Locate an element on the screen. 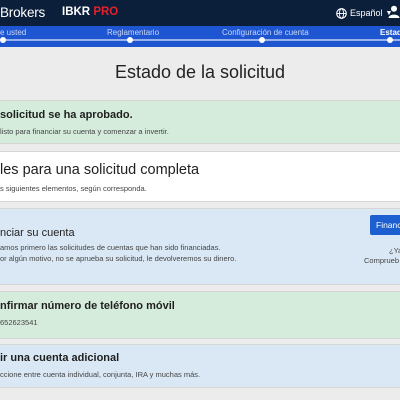 This screenshot has width=400, height=400. step-status-dot is located at coordinates (390, 40).